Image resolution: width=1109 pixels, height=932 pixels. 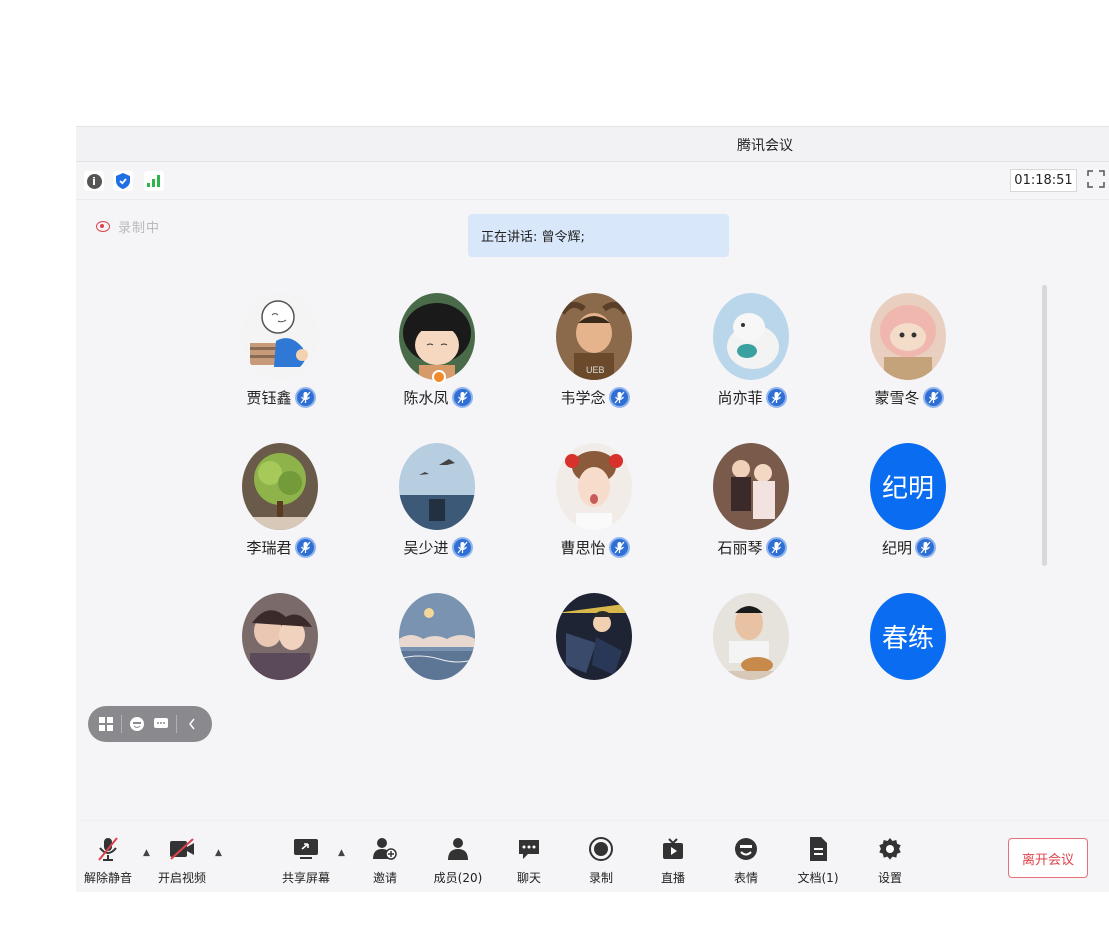 I want to click on leave-meeting-button: 离开会议, so click(x=1048, y=858).